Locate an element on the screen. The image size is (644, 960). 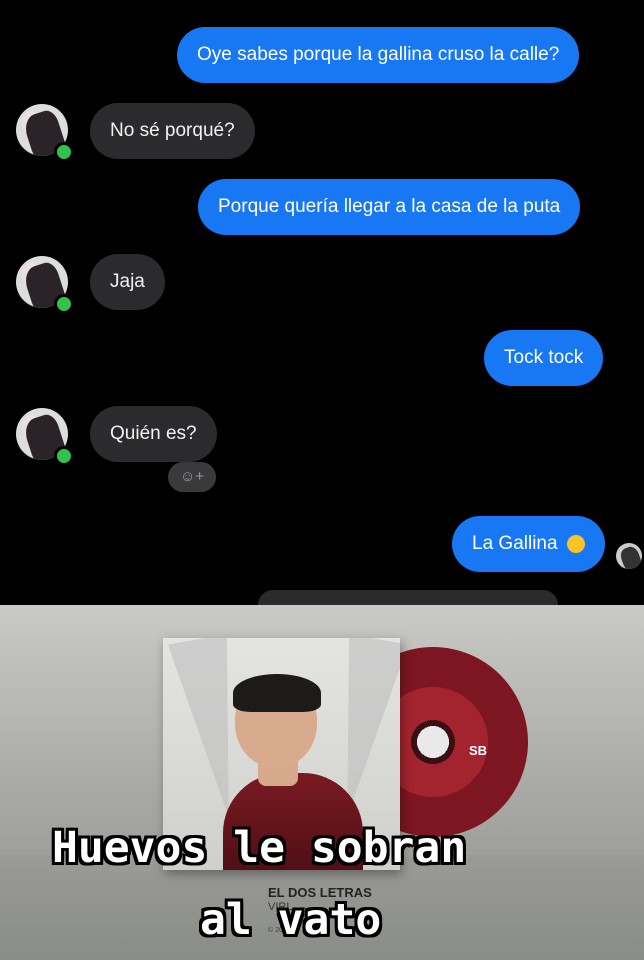
caption-line-1: Huevos le sobran is located at coordinates (259, 848).